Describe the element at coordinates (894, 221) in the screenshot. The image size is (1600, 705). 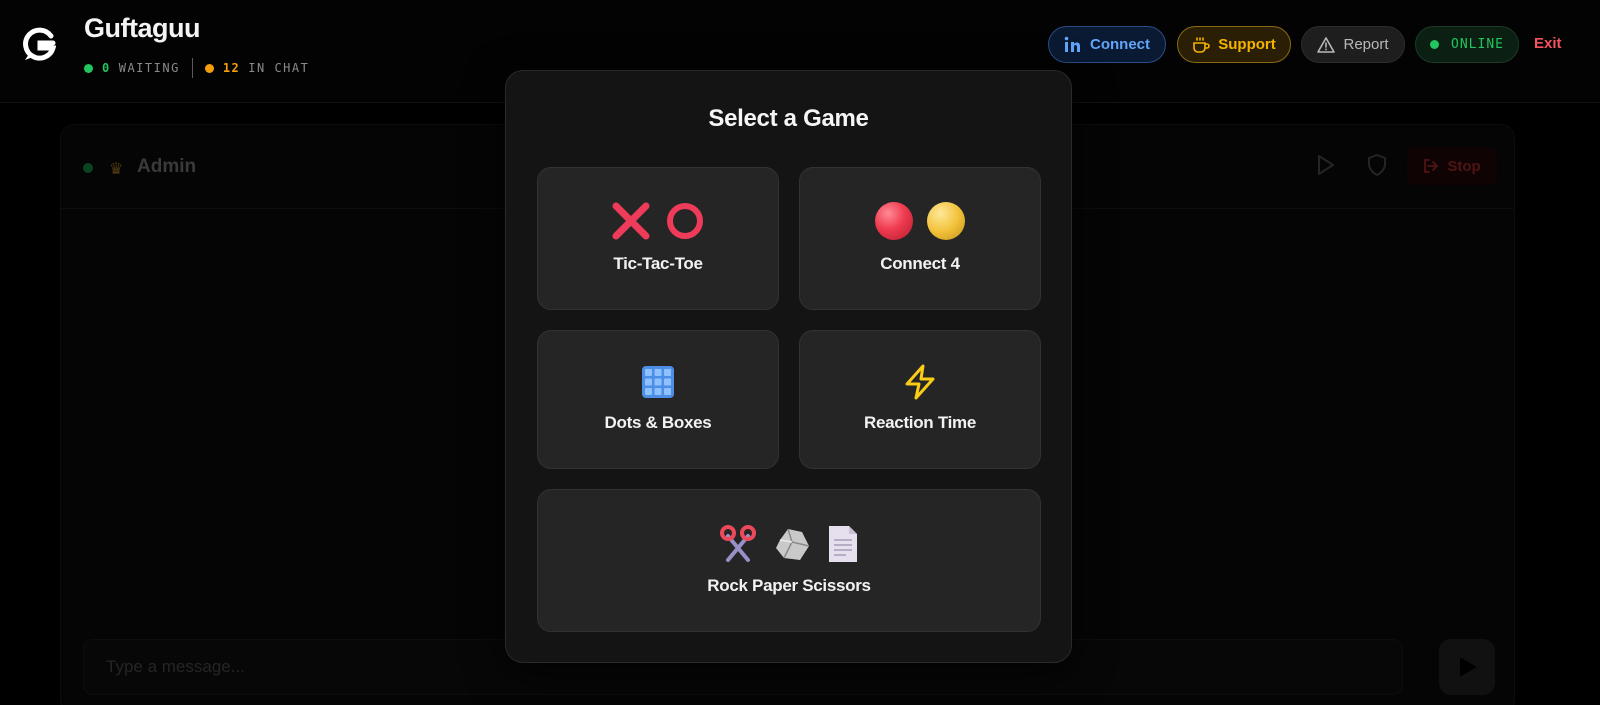
I see `red-disc-icon` at that location.